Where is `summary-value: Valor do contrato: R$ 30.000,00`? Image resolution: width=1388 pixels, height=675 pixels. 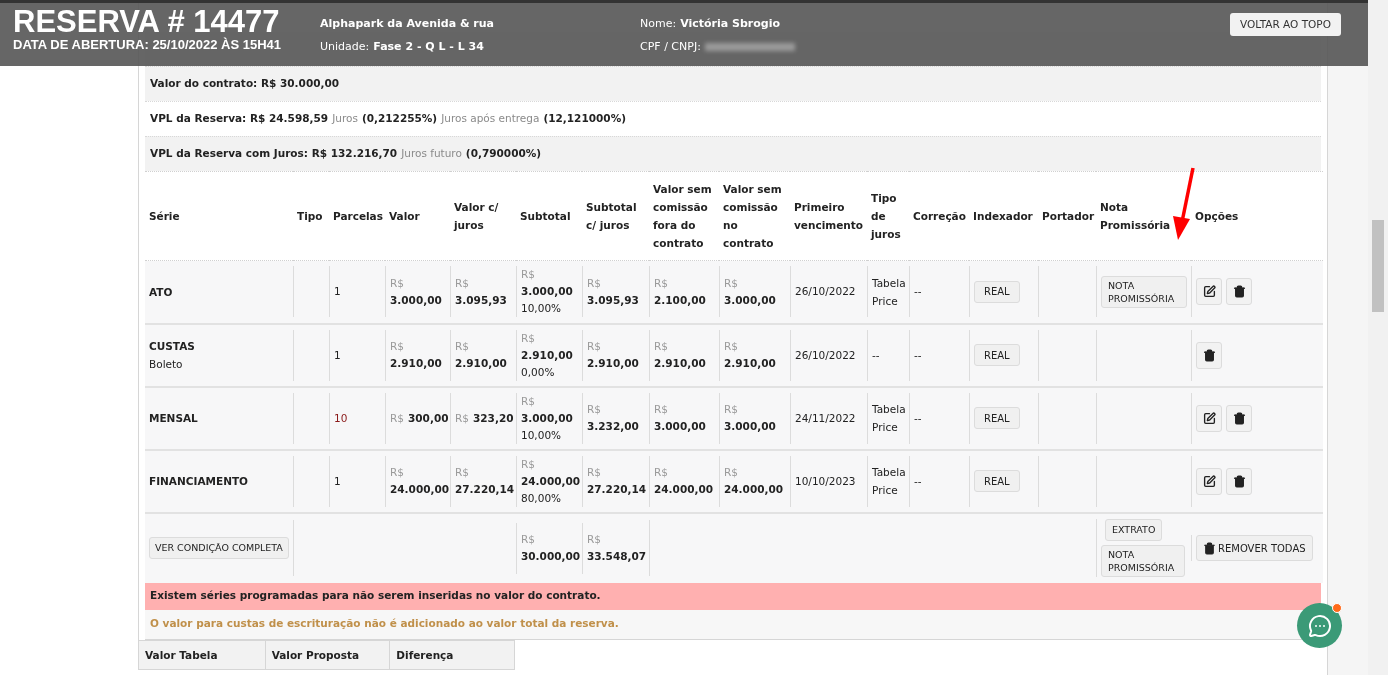
summary-value: Valor do contrato: R$ 30.000,00 is located at coordinates (245, 84).